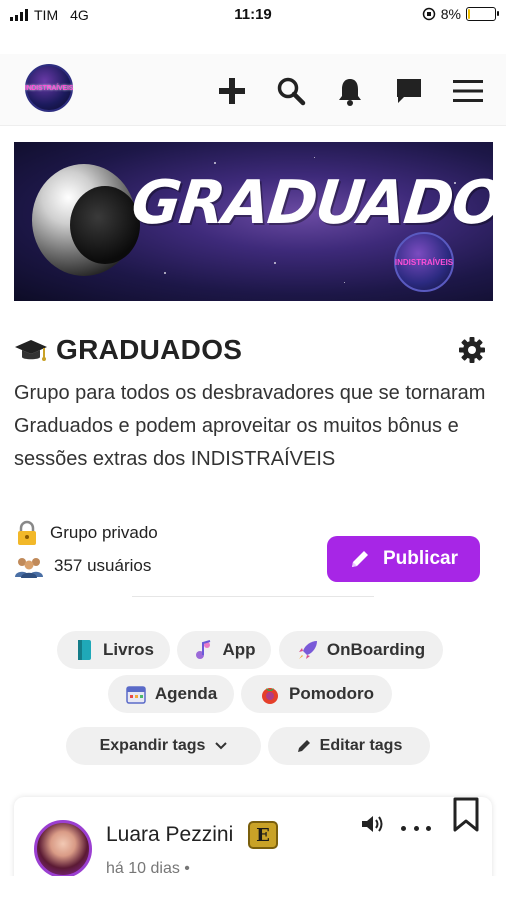 The image size is (506, 900). I want to click on battery-icon, so click(482, 14).